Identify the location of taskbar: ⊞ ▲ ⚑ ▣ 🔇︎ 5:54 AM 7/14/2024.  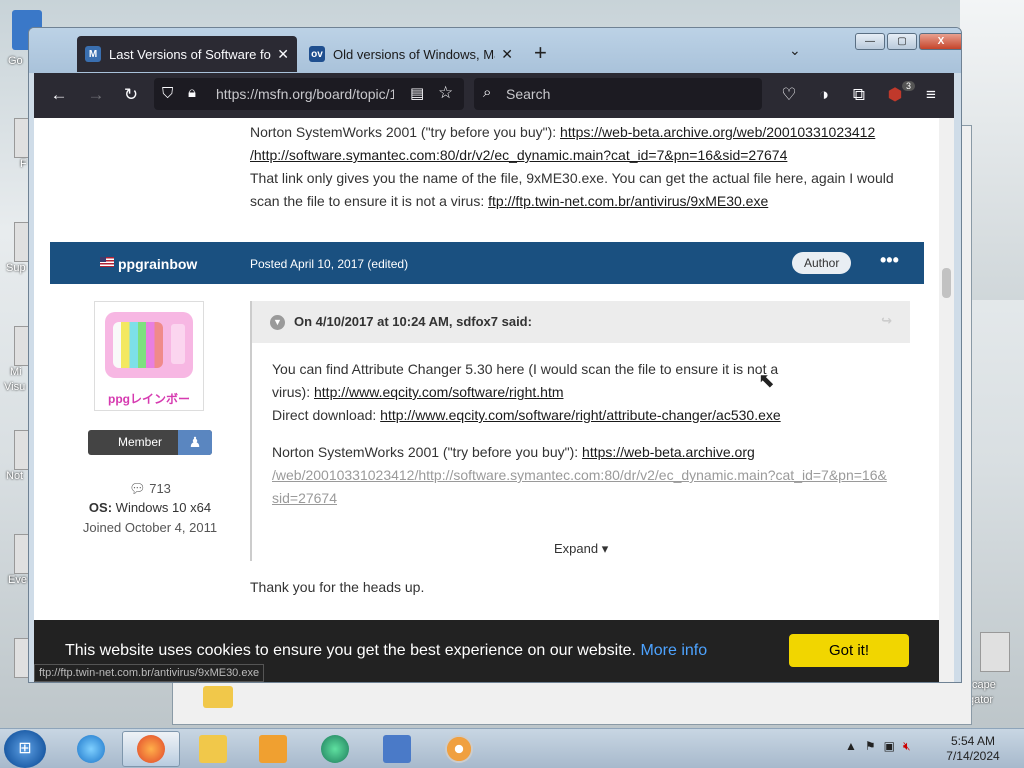
(512, 748).